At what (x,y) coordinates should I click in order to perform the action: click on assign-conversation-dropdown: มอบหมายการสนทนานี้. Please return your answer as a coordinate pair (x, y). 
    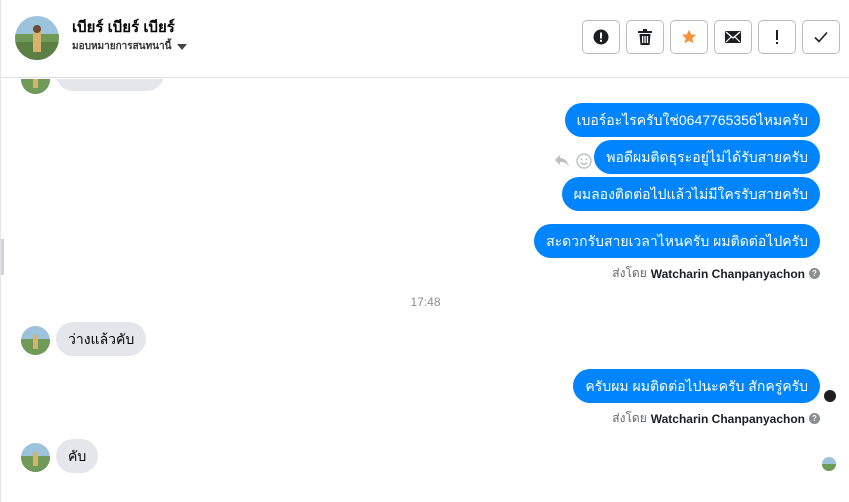
    Looking at the image, I should click on (130, 46).